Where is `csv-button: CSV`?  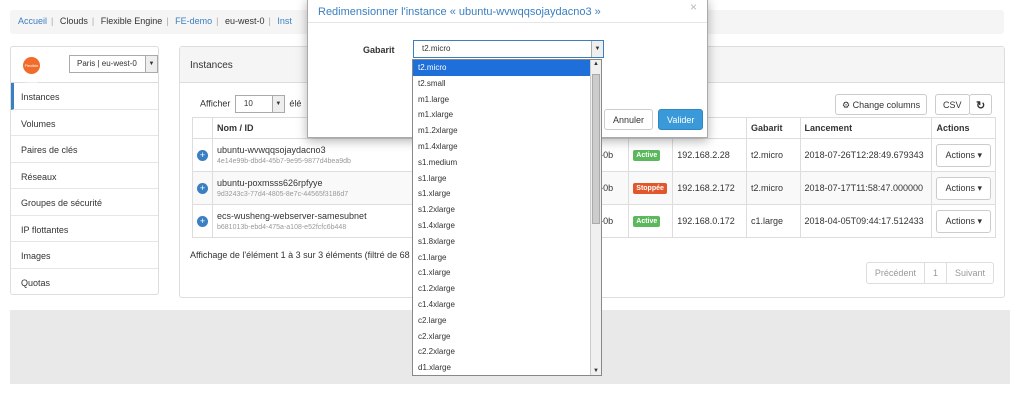
csv-button: CSV is located at coordinates (952, 104).